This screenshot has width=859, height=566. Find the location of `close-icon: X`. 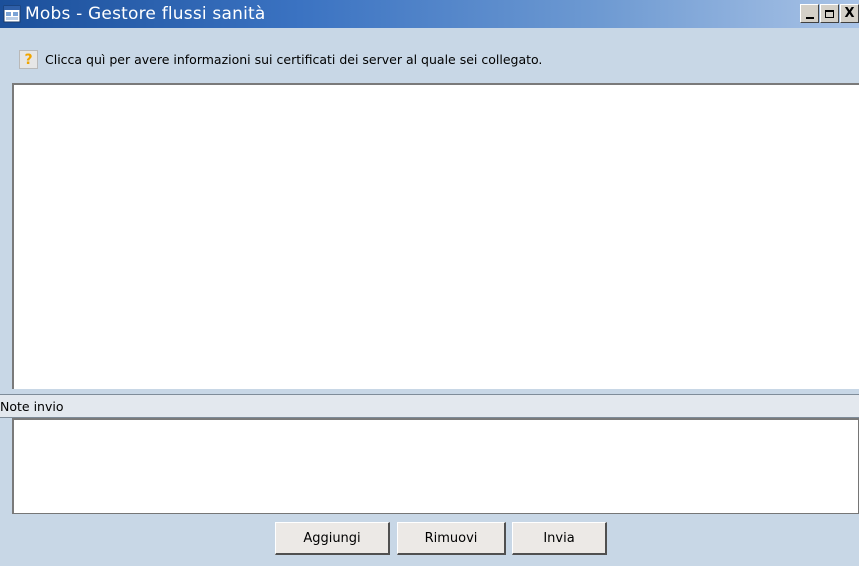

close-icon: X is located at coordinates (849, 13).